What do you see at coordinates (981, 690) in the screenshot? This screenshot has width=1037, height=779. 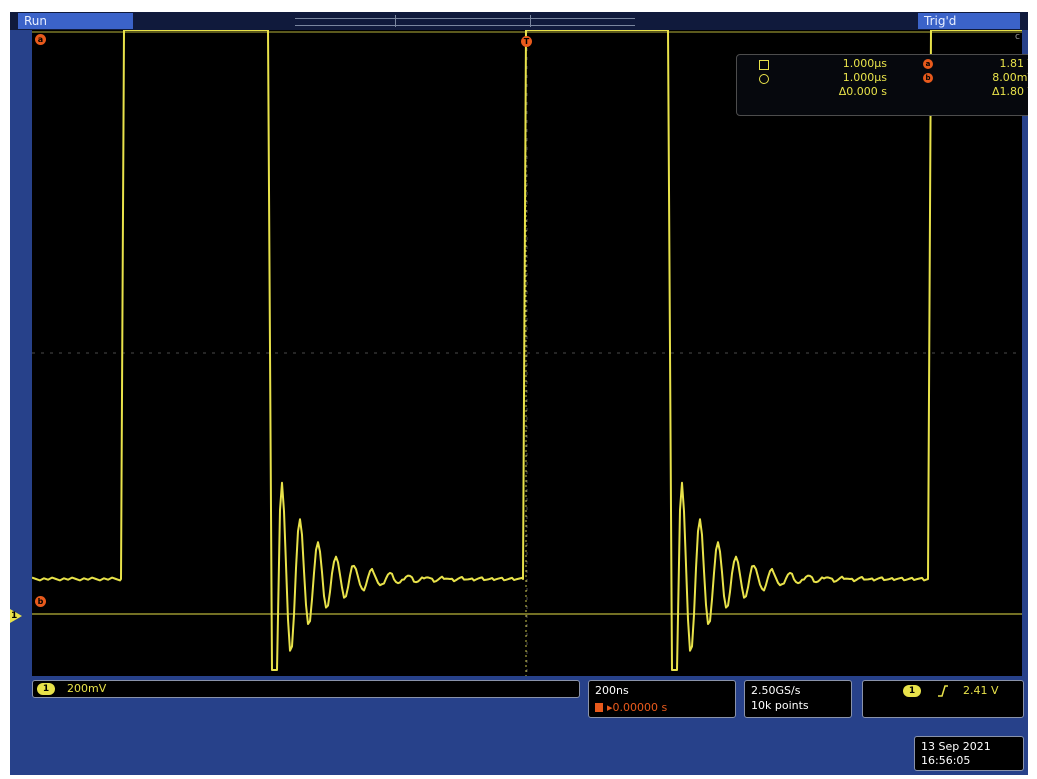 I see `trigger-level-value: 2.41 V` at bounding box center [981, 690].